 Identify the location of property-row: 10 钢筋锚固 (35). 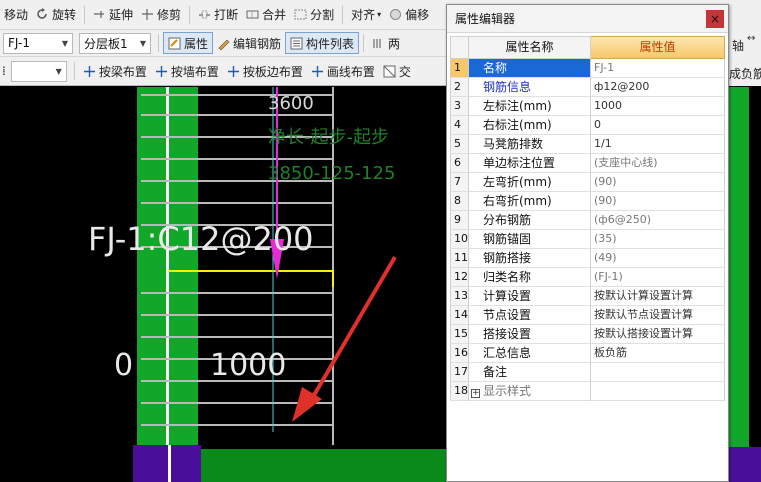
(587, 239).